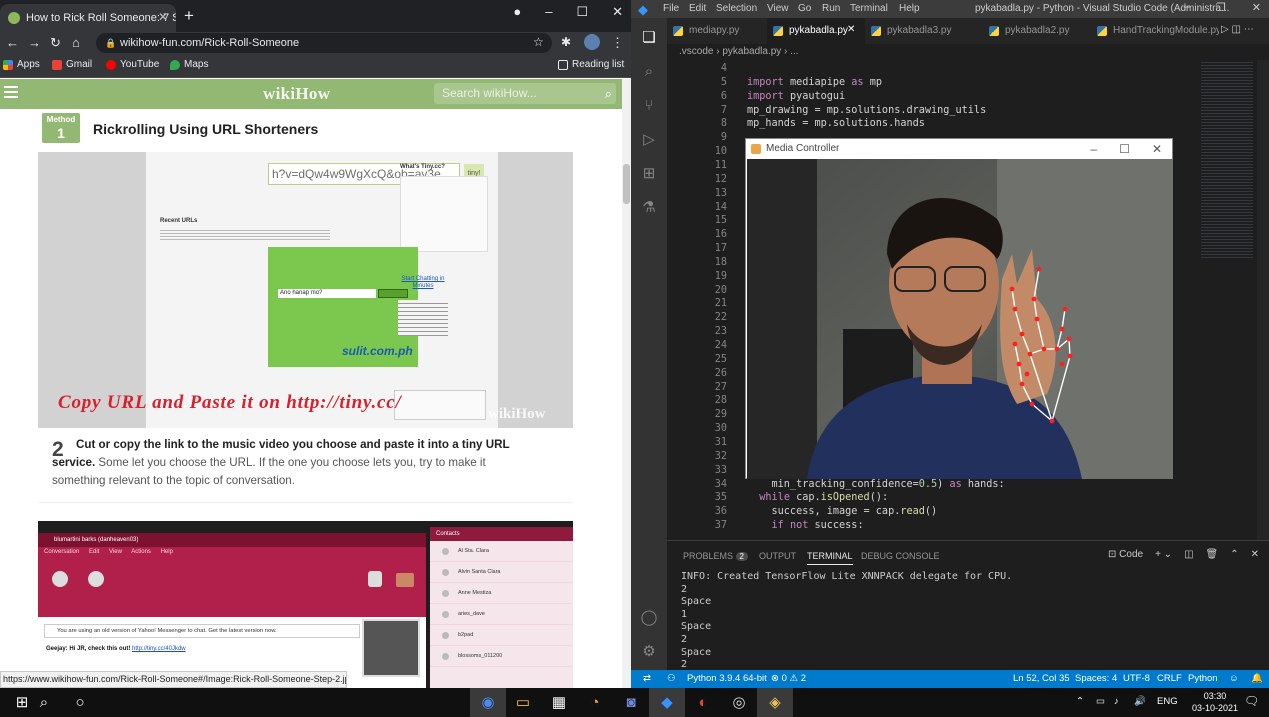 Image resolution: width=1269 pixels, height=717 pixels. Describe the element at coordinates (626, 383) in the screenshot. I see `page-scrollbar` at that location.